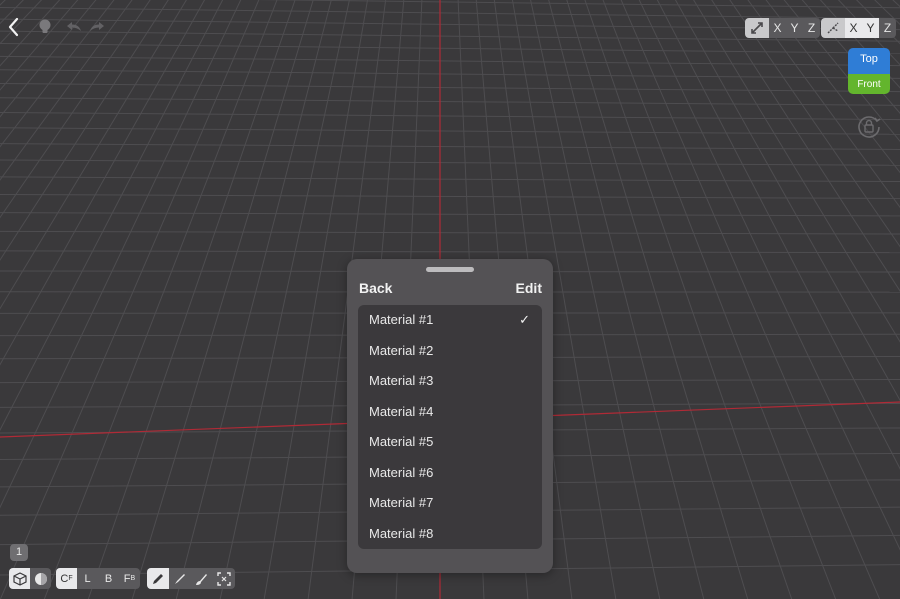 The image size is (900, 599). What do you see at coordinates (158, 578) in the screenshot?
I see `pencil-icon` at bounding box center [158, 578].